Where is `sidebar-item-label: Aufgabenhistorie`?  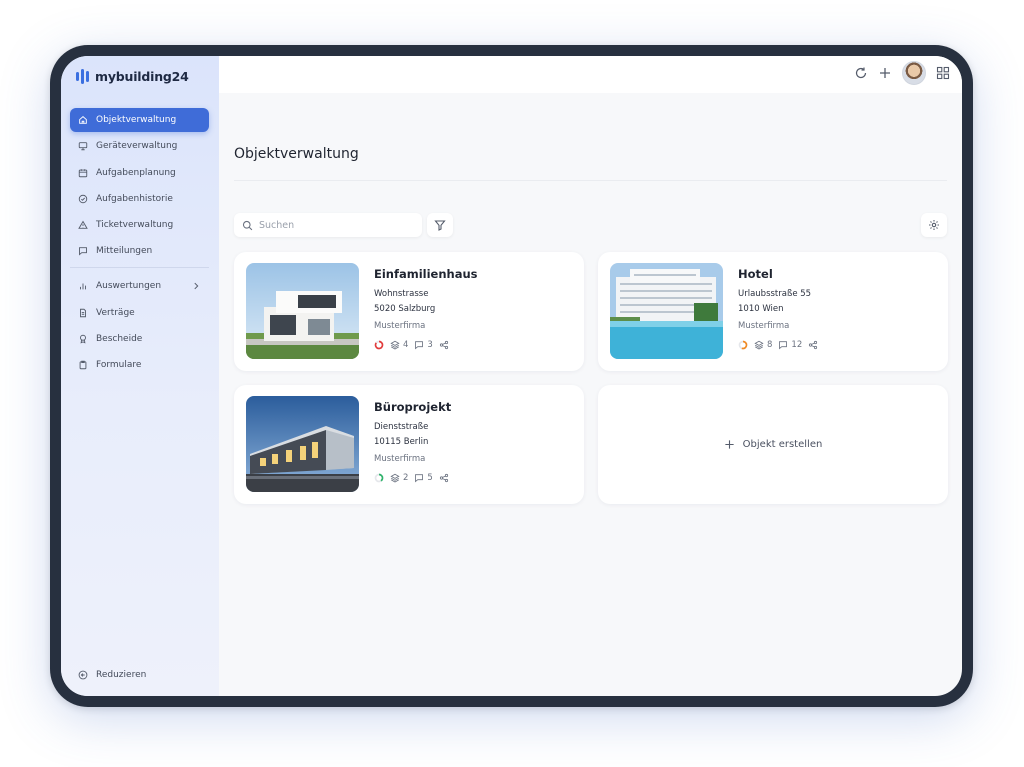
sidebar-item-label: Aufgabenhistorie is located at coordinates (134, 198).